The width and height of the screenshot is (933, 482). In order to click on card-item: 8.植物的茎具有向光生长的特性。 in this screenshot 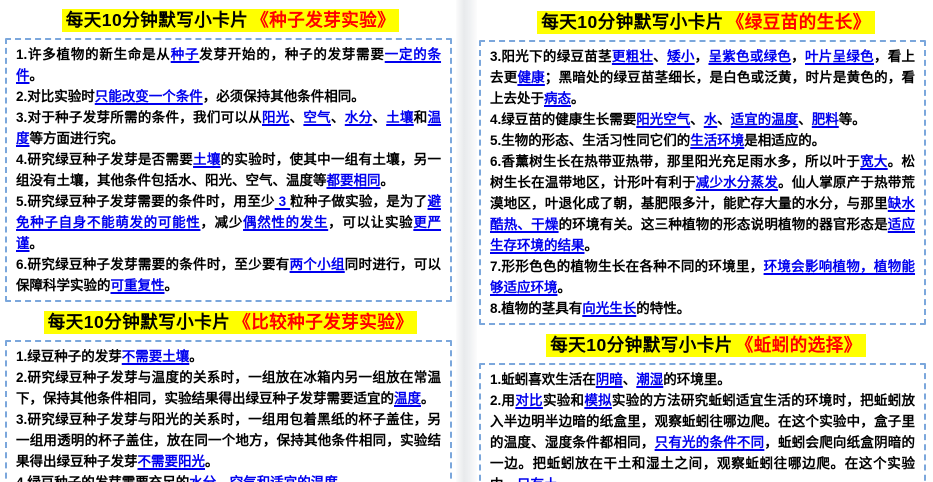, I will do `click(702, 308)`.